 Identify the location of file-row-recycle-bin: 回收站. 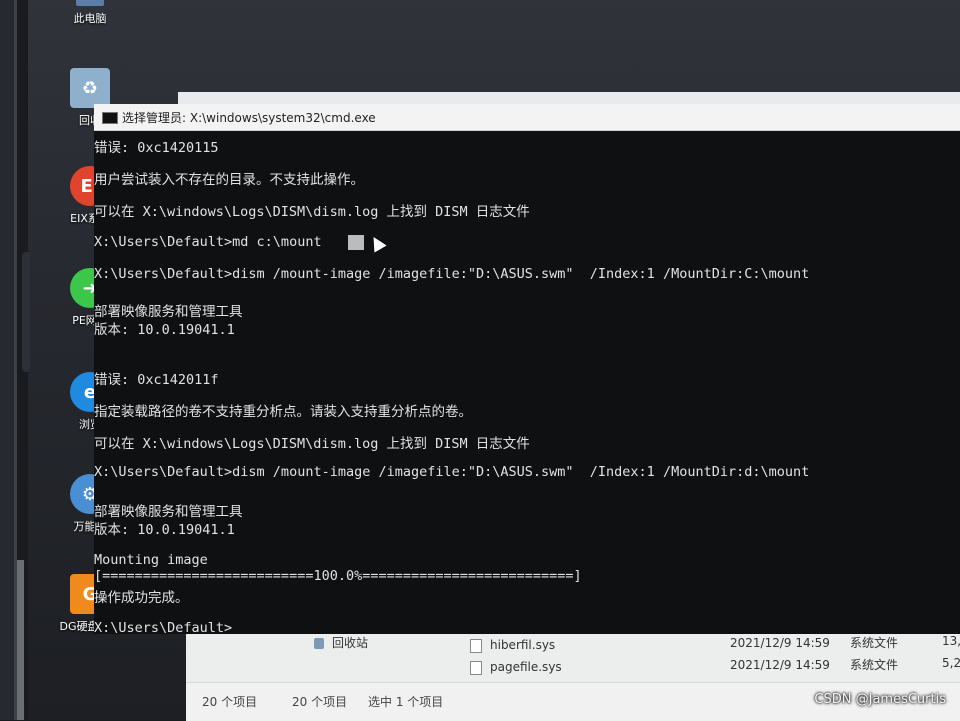
(341, 642).